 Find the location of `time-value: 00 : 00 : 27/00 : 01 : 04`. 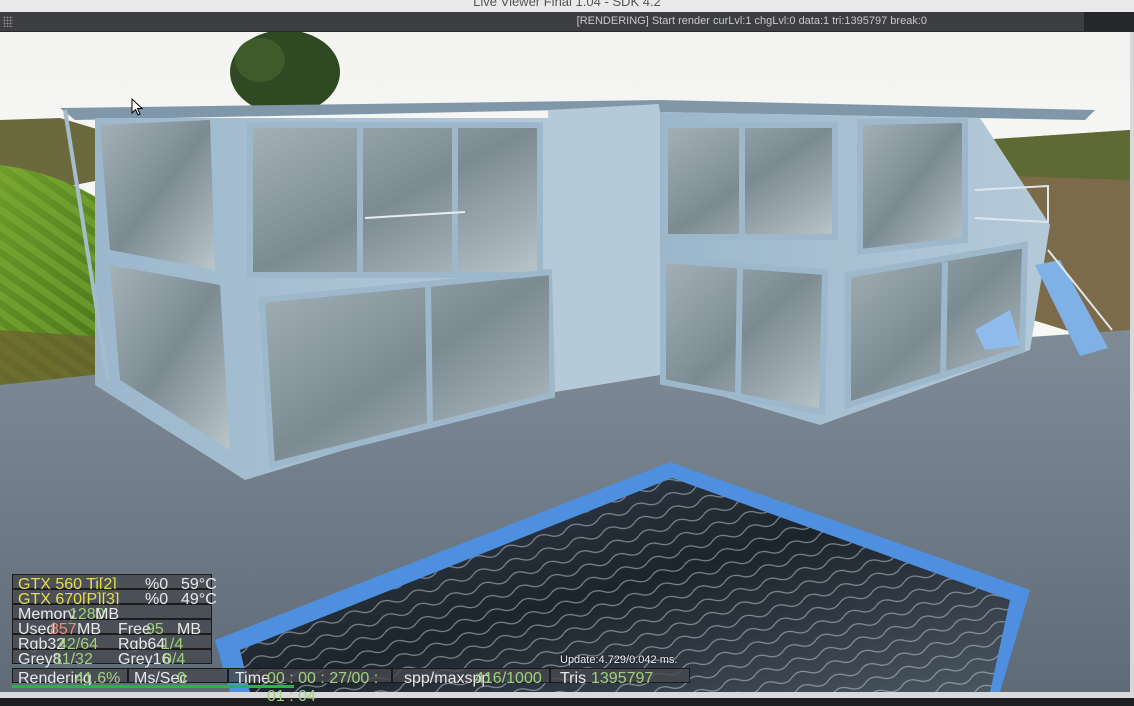

time-value: 00 : 00 : 27/00 : 01 : 04 is located at coordinates (323, 687).